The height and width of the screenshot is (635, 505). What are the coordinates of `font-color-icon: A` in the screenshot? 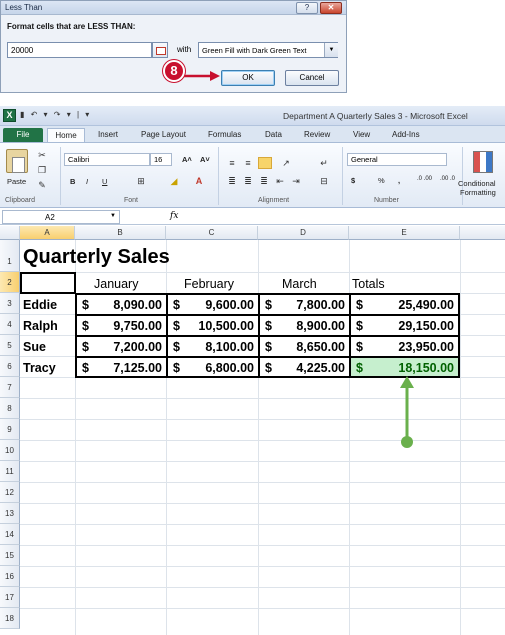 It's located at (199, 181).